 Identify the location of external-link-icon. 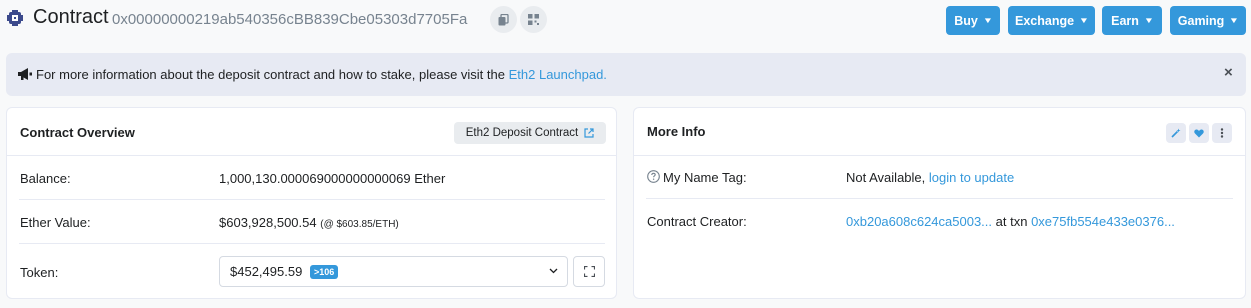
(589, 133).